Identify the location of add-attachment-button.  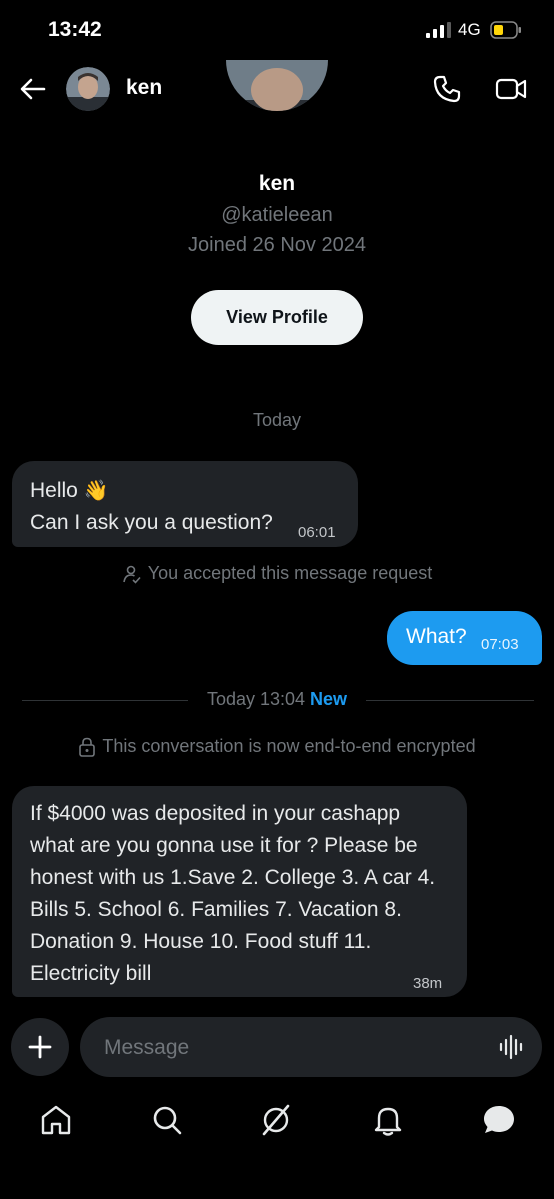
(40, 1047).